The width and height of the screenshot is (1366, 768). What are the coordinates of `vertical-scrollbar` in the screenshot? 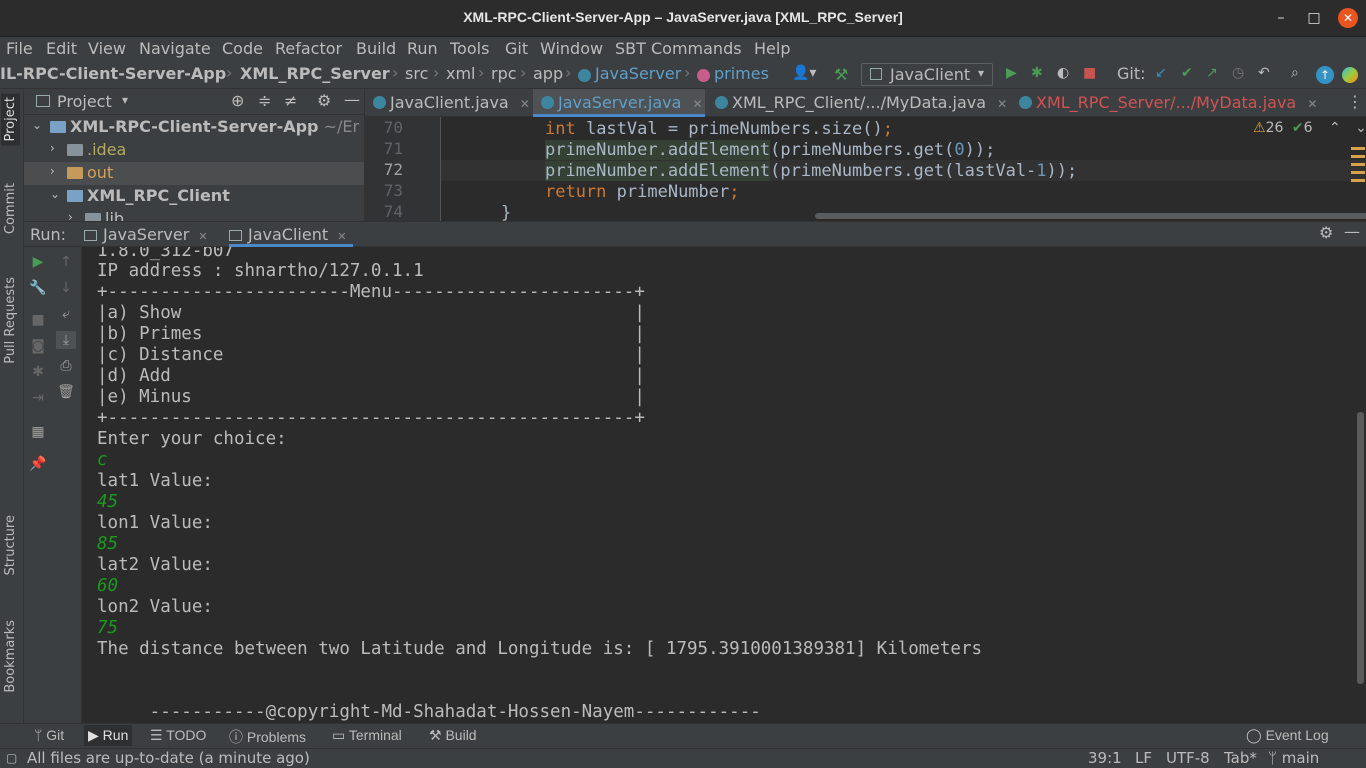 It's located at (1360, 548).